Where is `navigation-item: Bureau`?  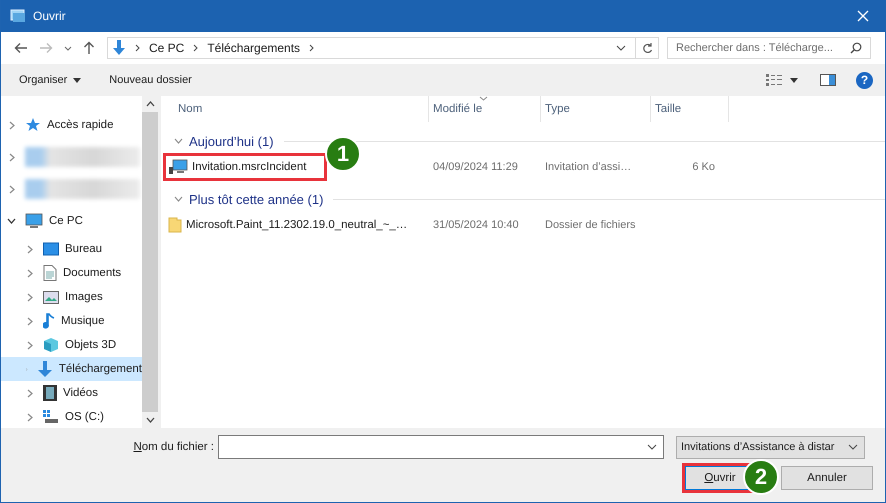
navigation-item: Bureau is located at coordinates (71, 249).